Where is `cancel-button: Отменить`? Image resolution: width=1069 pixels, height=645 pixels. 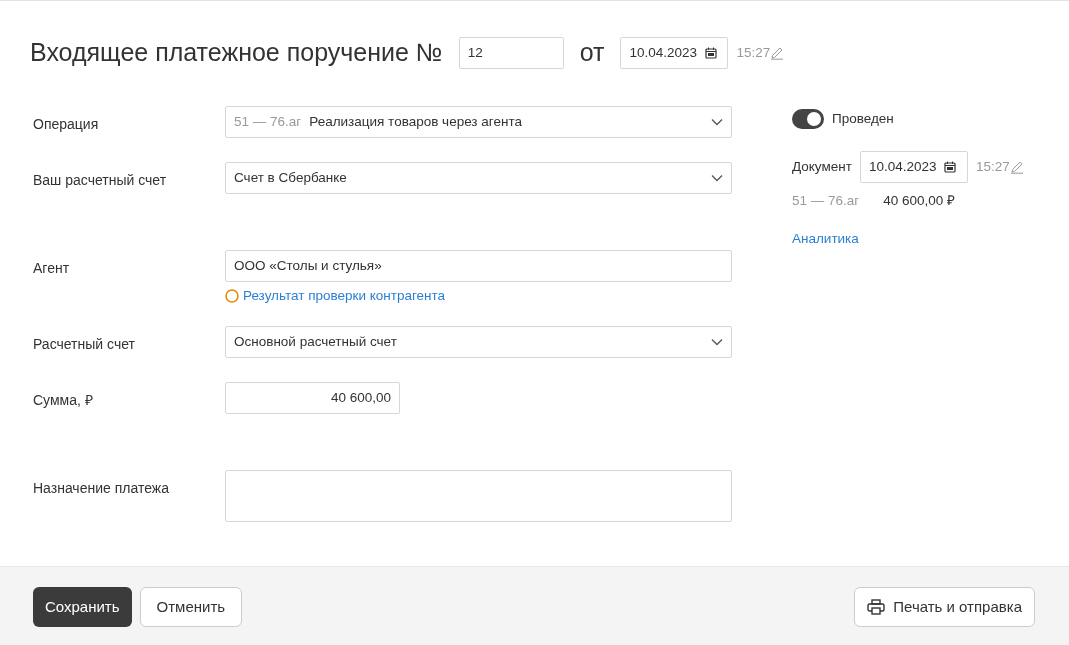
cancel-button: Отменить is located at coordinates (191, 607).